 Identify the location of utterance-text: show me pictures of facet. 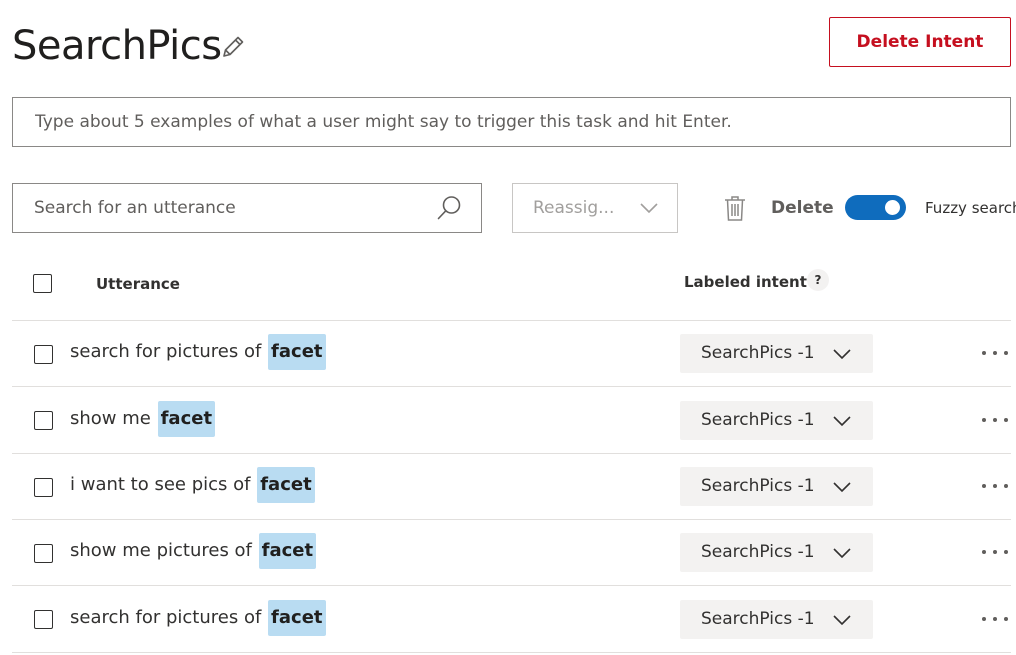
(193, 551).